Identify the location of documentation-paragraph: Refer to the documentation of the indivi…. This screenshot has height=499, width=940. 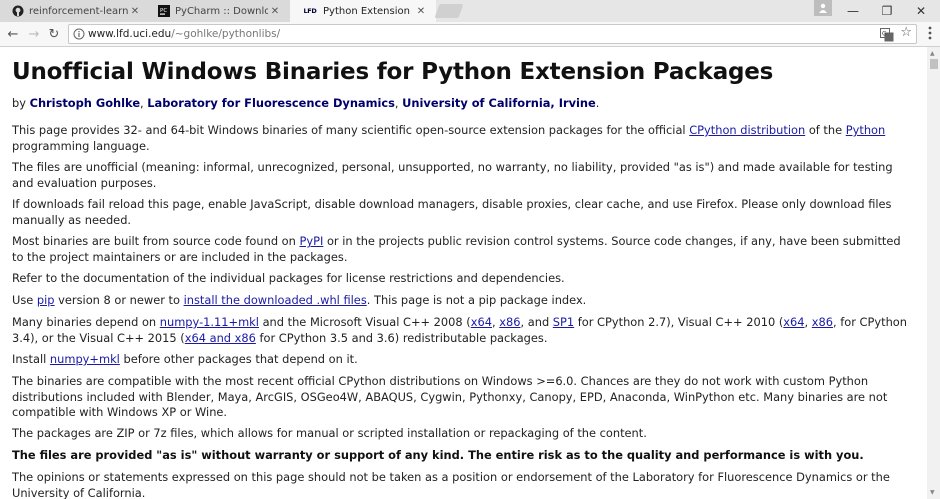
(288, 278).